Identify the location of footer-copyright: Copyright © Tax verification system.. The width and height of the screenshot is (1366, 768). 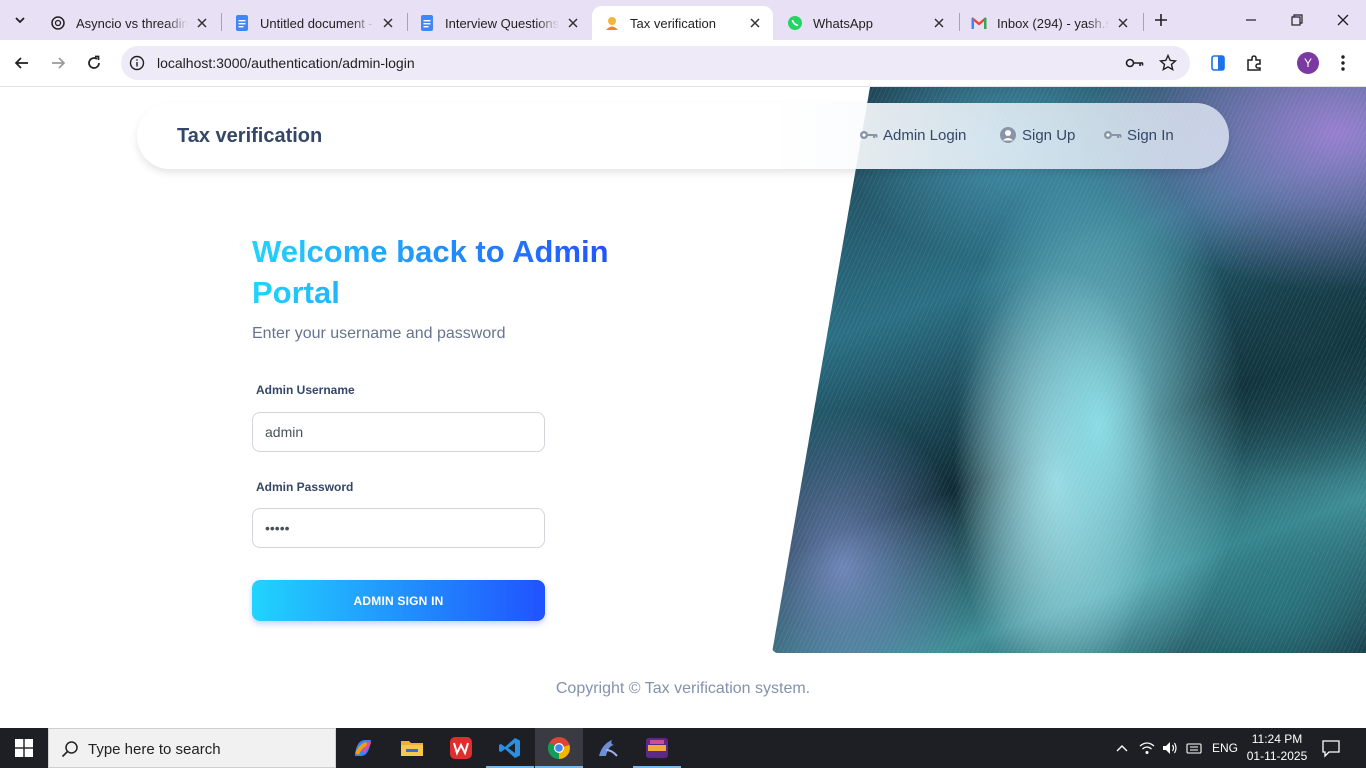
(683, 688).